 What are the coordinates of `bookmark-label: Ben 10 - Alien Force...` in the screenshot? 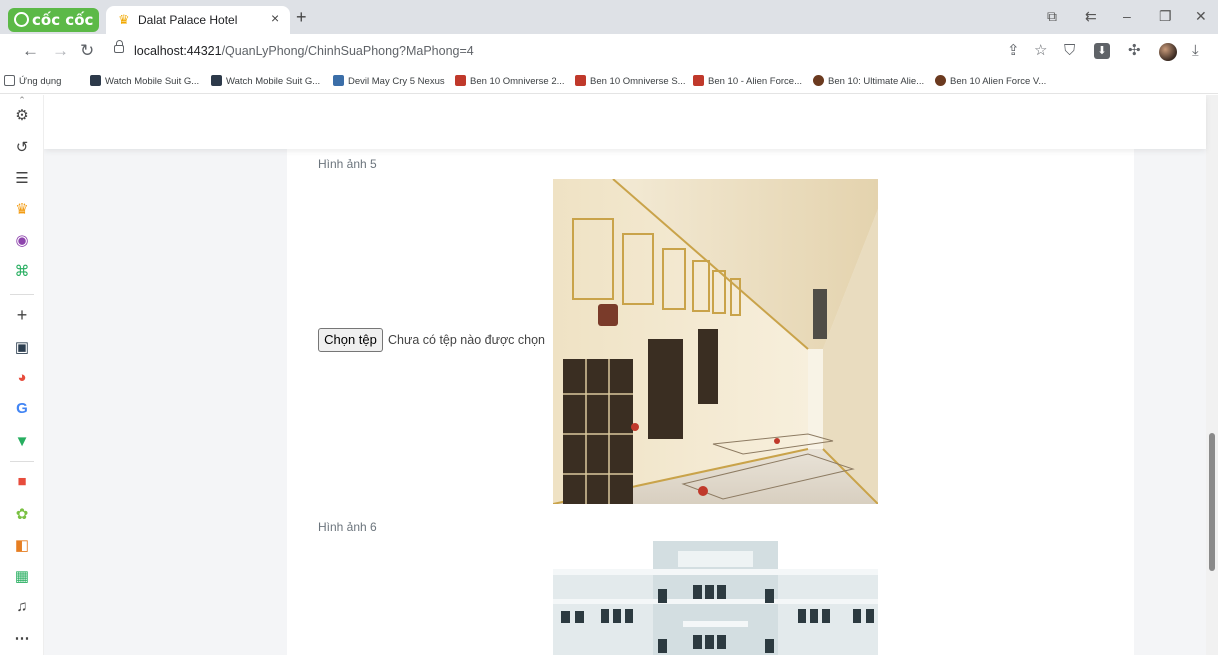 It's located at (755, 81).